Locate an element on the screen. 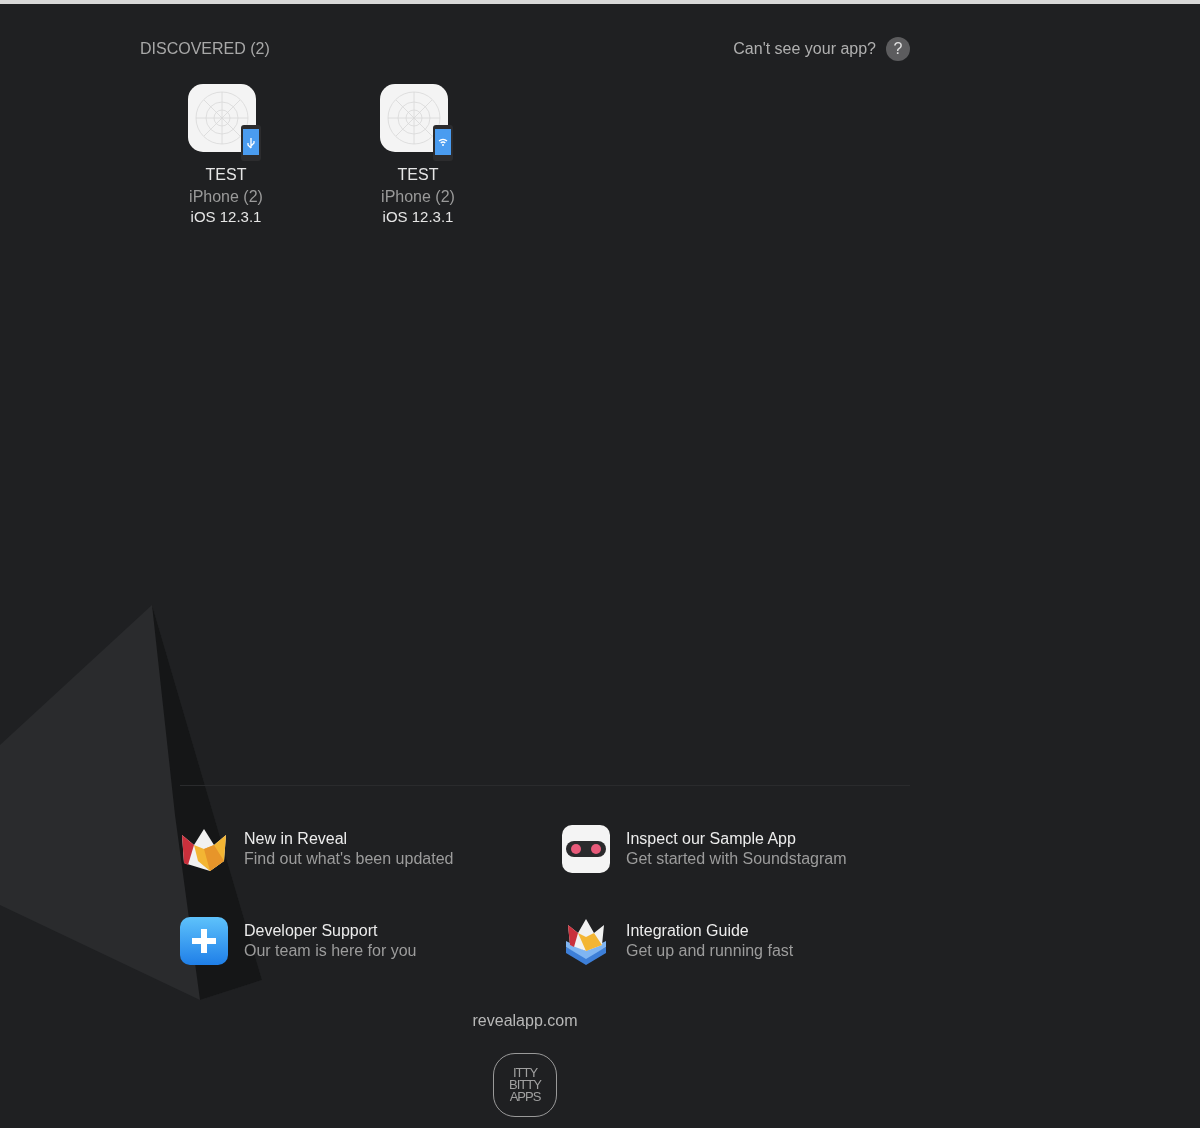 This screenshot has width=1200, height=1128. link-title: Inspect our Sample App is located at coordinates (736, 839).